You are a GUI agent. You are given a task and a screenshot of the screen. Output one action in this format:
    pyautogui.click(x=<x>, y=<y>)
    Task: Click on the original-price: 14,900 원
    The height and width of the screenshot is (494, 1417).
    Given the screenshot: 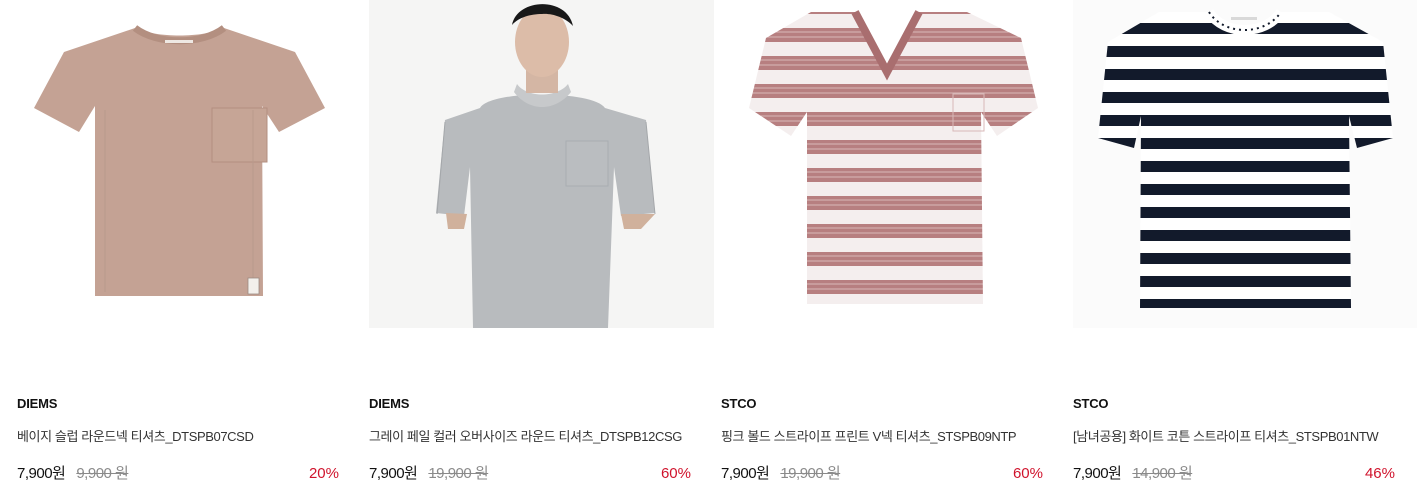 What is the action you would take?
    pyautogui.click(x=1162, y=473)
    